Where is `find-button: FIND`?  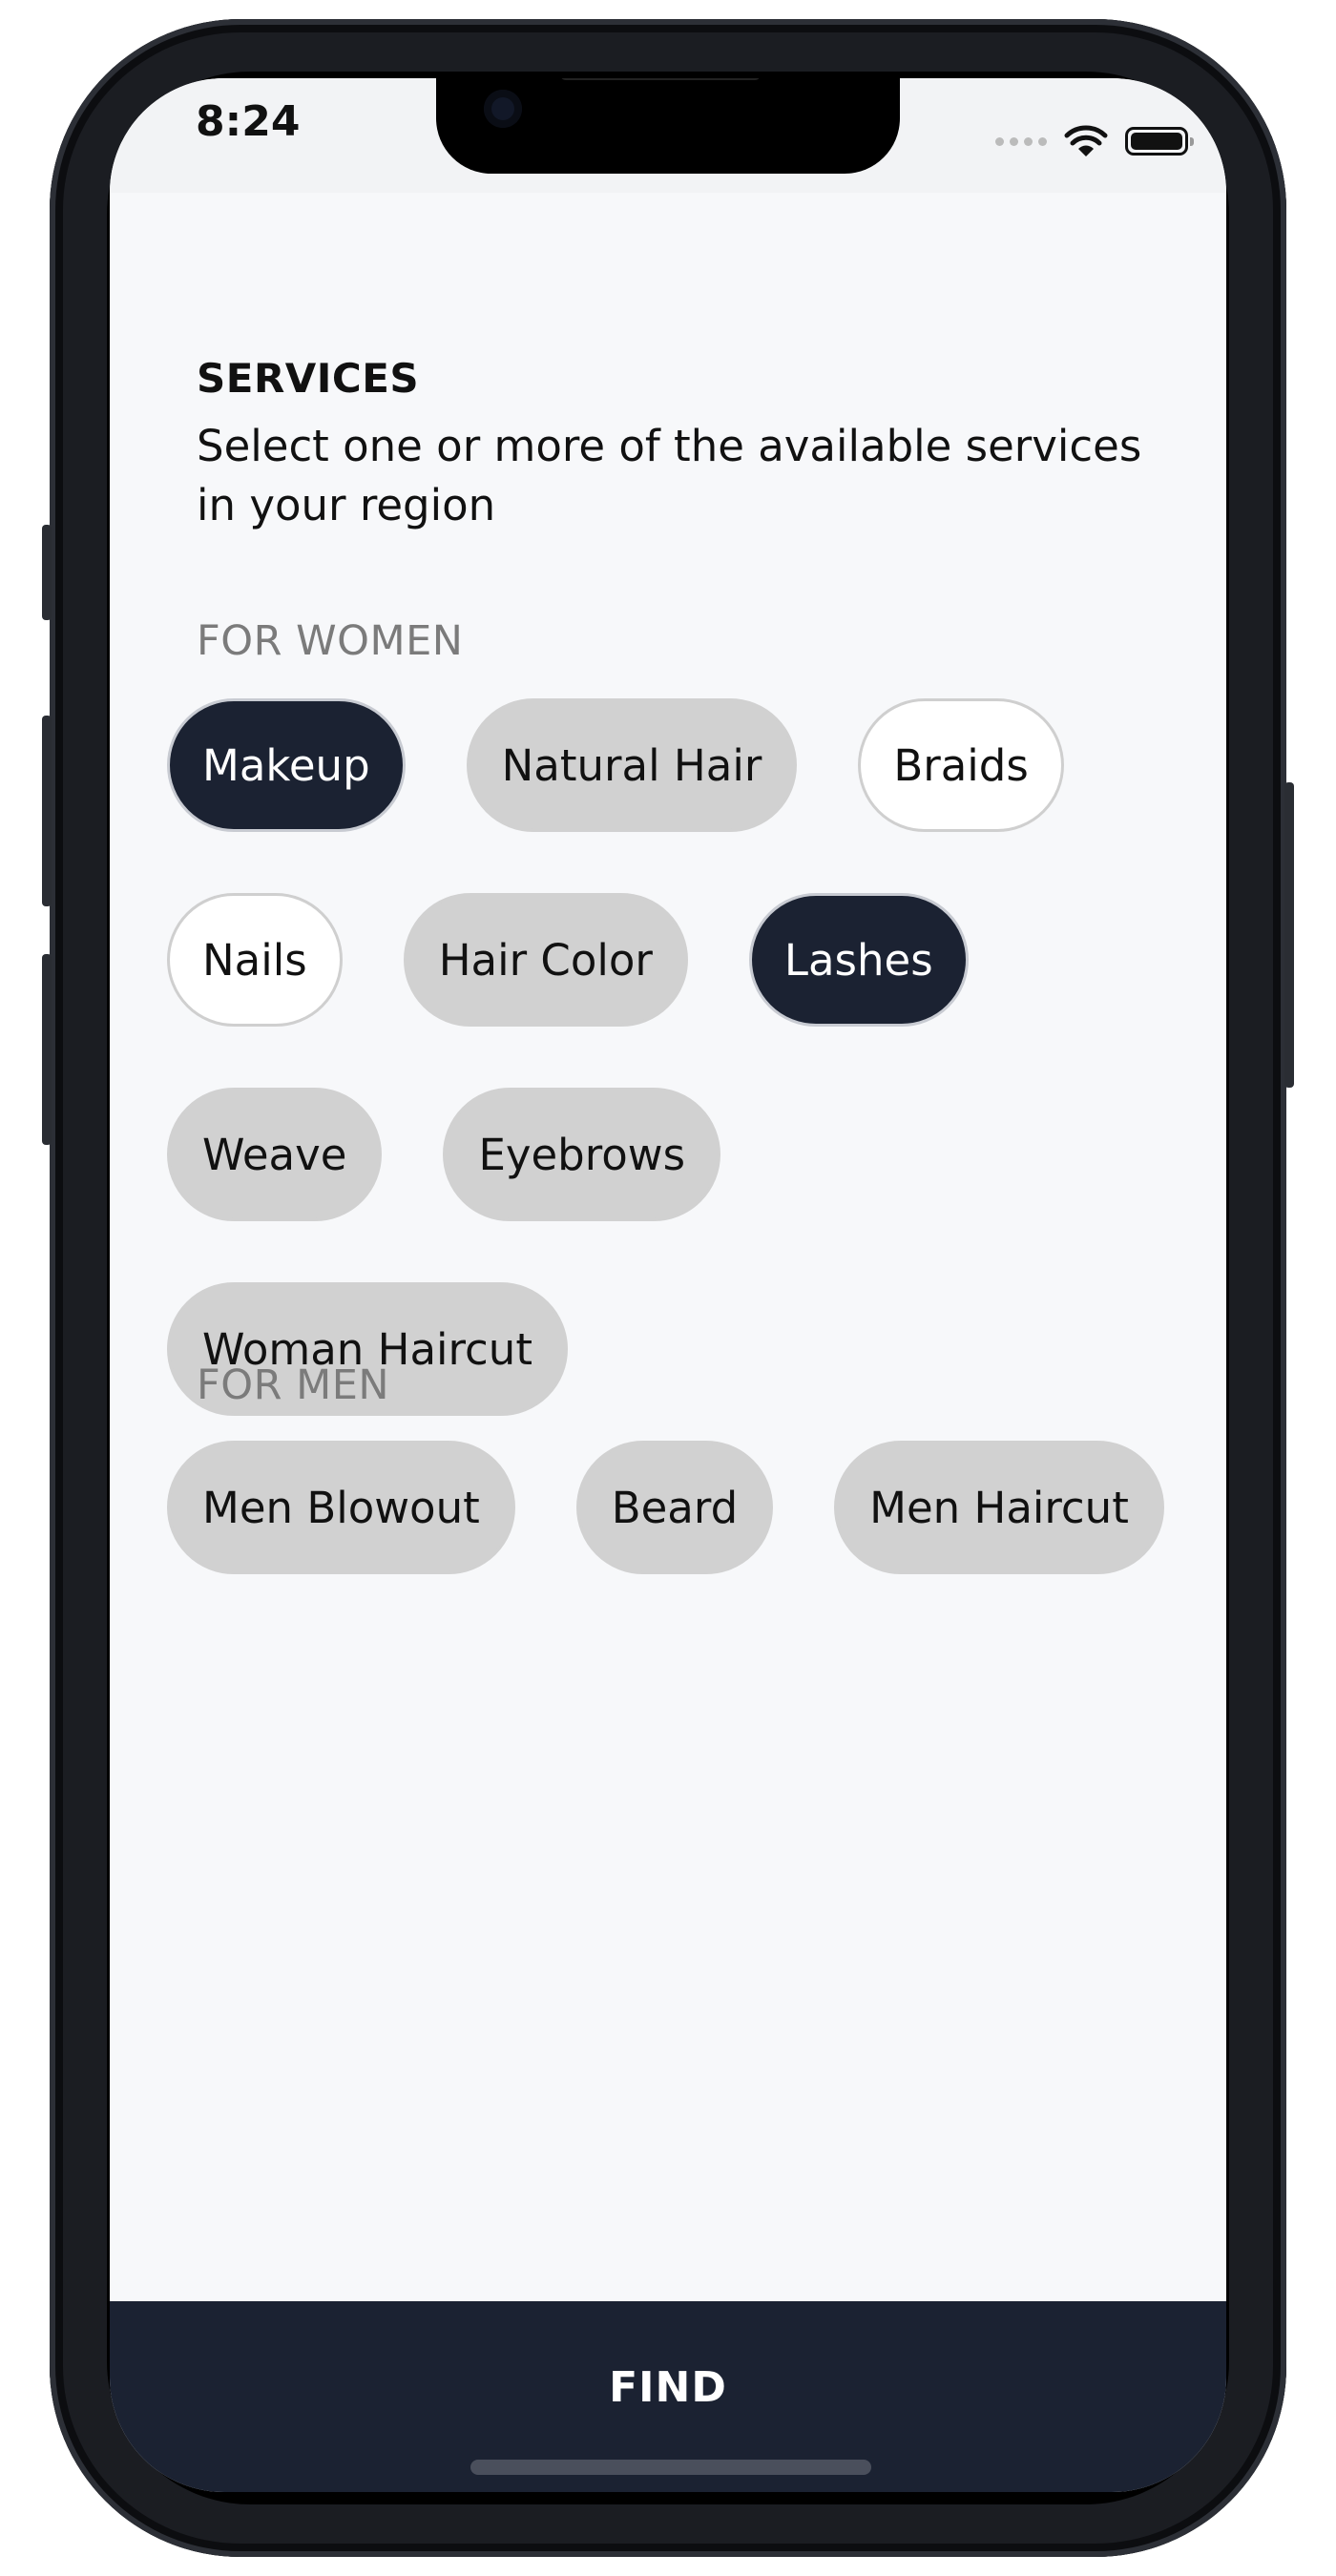 find-button: FIND is located at coordinates (668, 2396).